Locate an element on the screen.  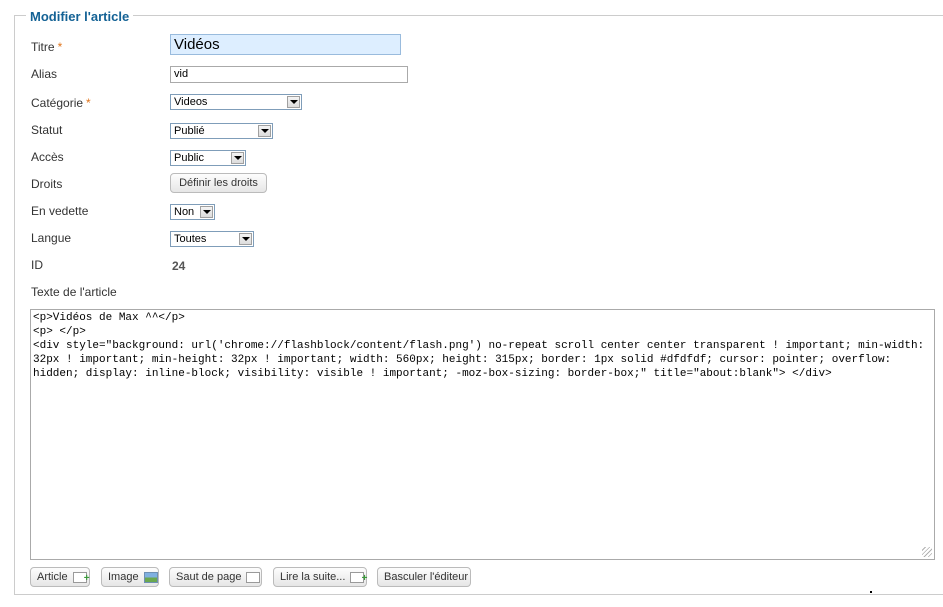
insert-image-label: Image is located at coordinates (123, 577).